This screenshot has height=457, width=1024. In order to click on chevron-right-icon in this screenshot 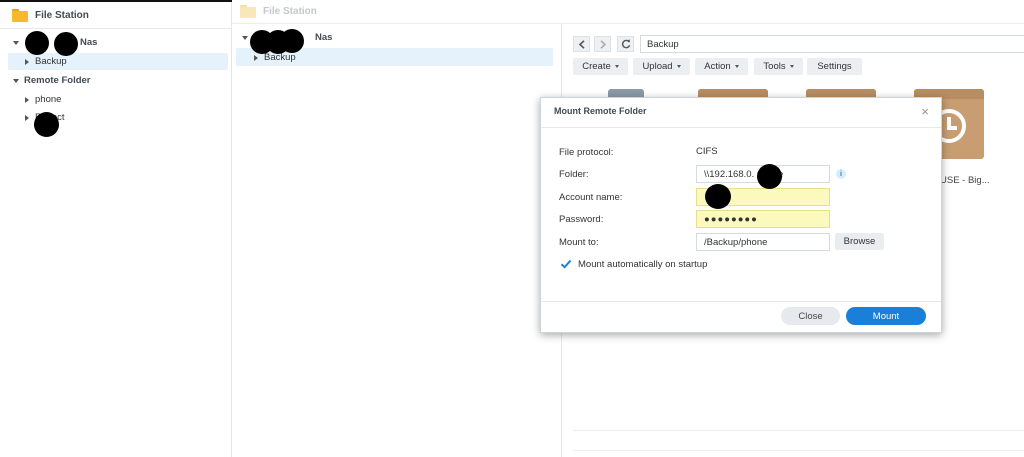, I will do `click(602, 44)`.